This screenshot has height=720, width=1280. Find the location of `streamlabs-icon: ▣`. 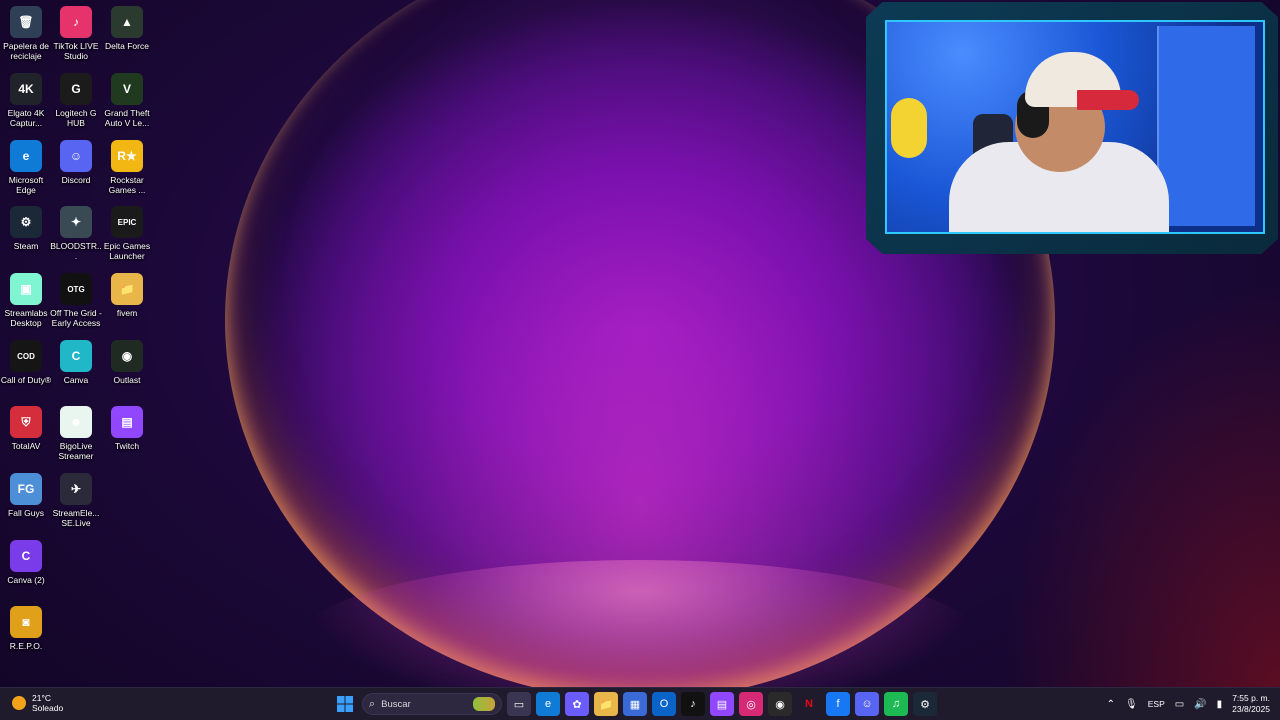

streamlabs-icon: ▣ is located at coordinates (26, 289).